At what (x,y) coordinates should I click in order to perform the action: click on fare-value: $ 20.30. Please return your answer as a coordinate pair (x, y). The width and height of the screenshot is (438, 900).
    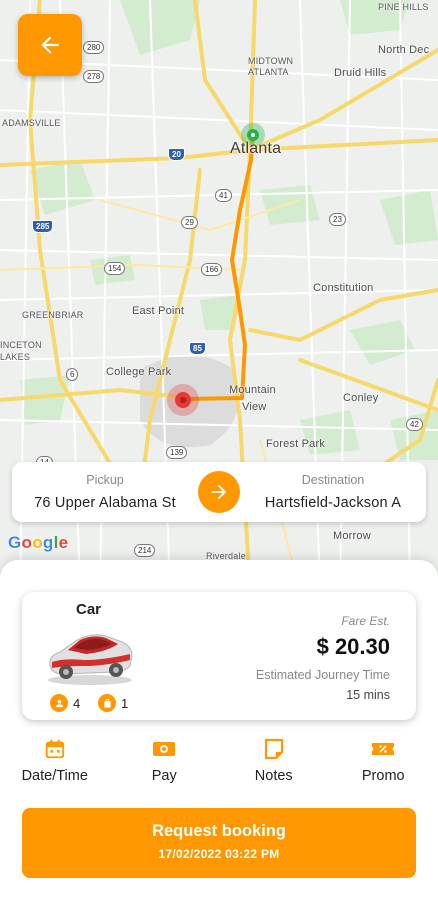
    Looking at the image, I should click on (353, 646).